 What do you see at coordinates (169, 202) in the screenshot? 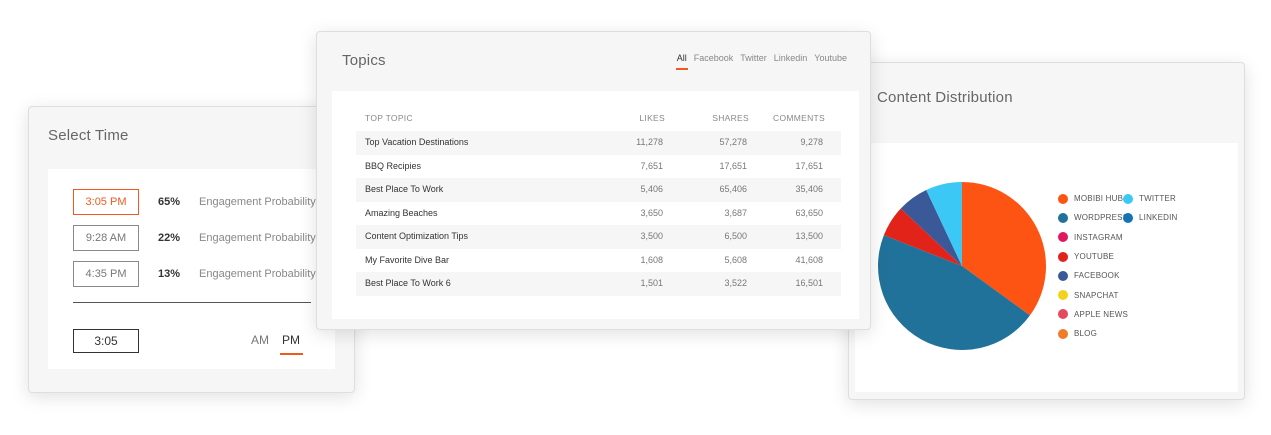
I see `engagement-percent: 65%` at bounding box center [169, 202].